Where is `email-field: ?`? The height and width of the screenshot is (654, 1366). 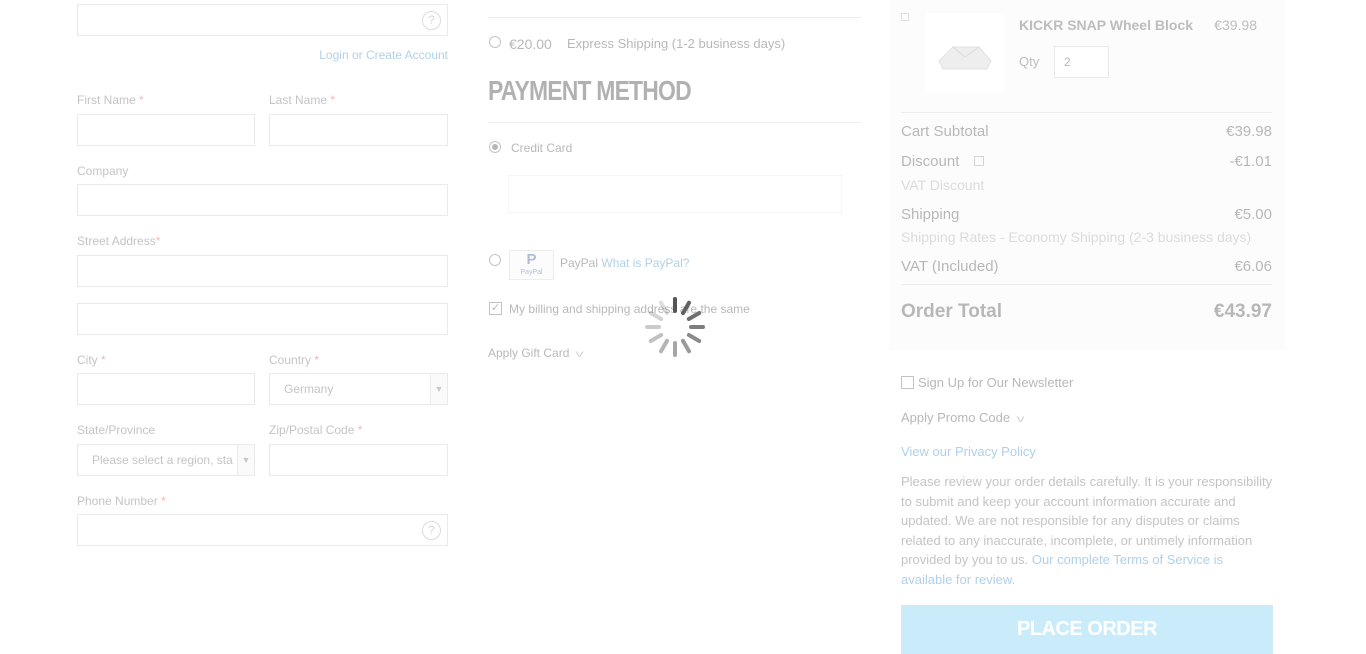
email-field: ? is located at coordinates (262, 20).